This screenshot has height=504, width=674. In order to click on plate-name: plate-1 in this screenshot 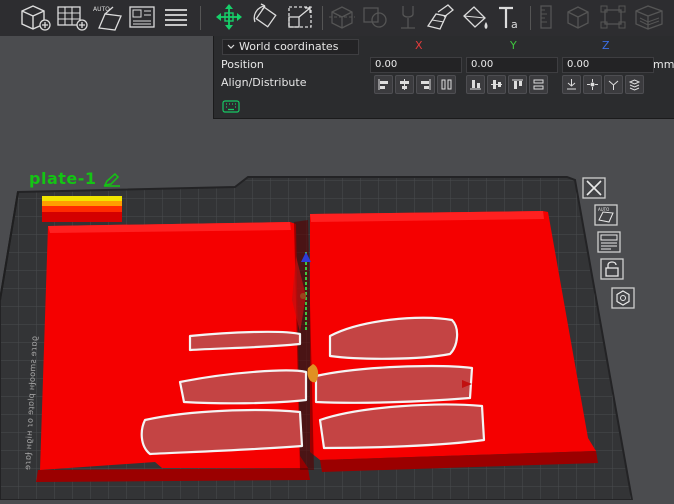, I will do `click(63, 178)`.